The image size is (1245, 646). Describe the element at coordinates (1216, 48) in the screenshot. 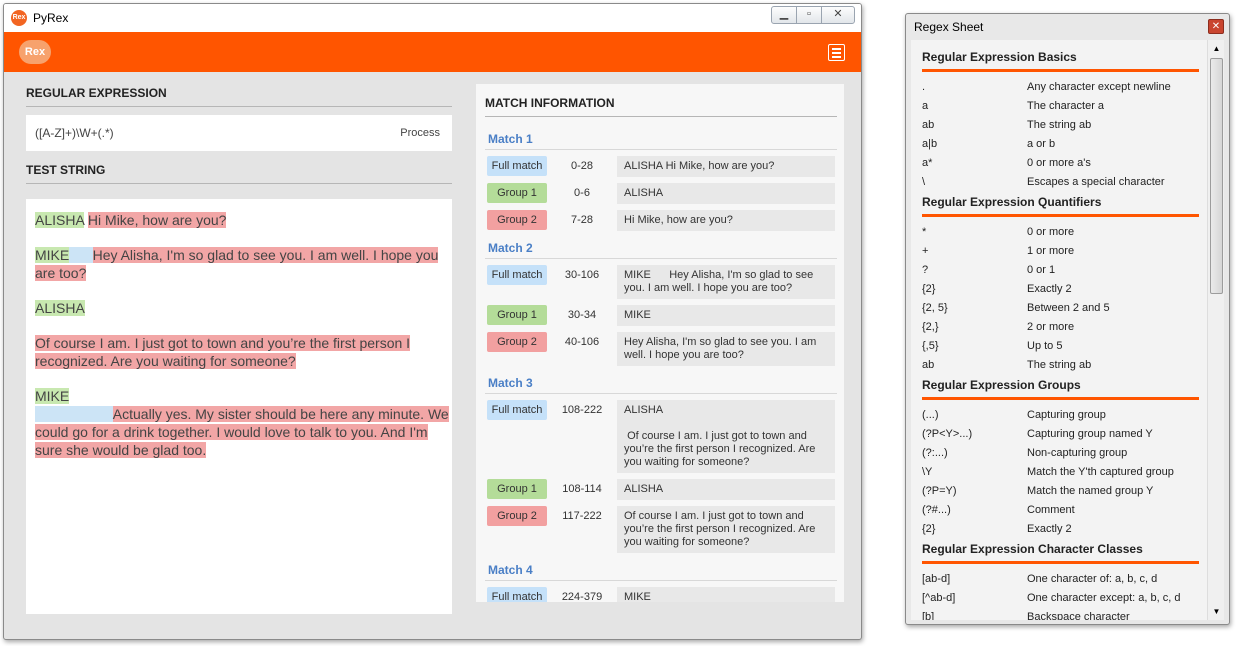

I see `scroll-up-icon: ▲` at that location.